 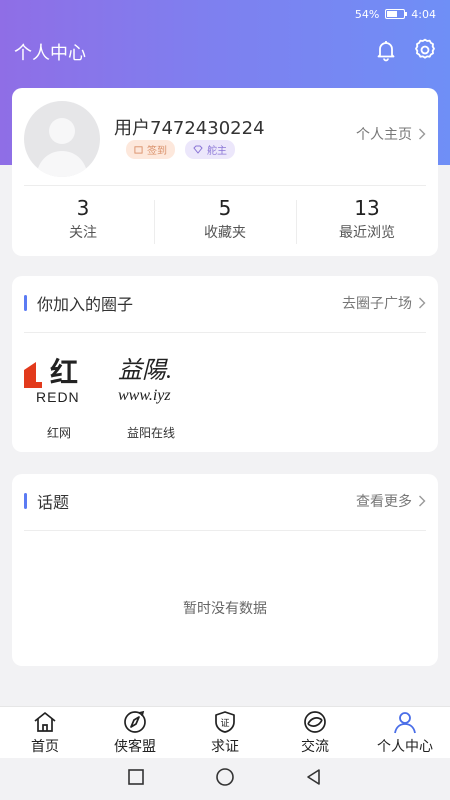 What do you see at coordinates (145, 370) in the screenshot?
I see `yiyang-logo-text: 益陽.` at bounding box center [145, 370].